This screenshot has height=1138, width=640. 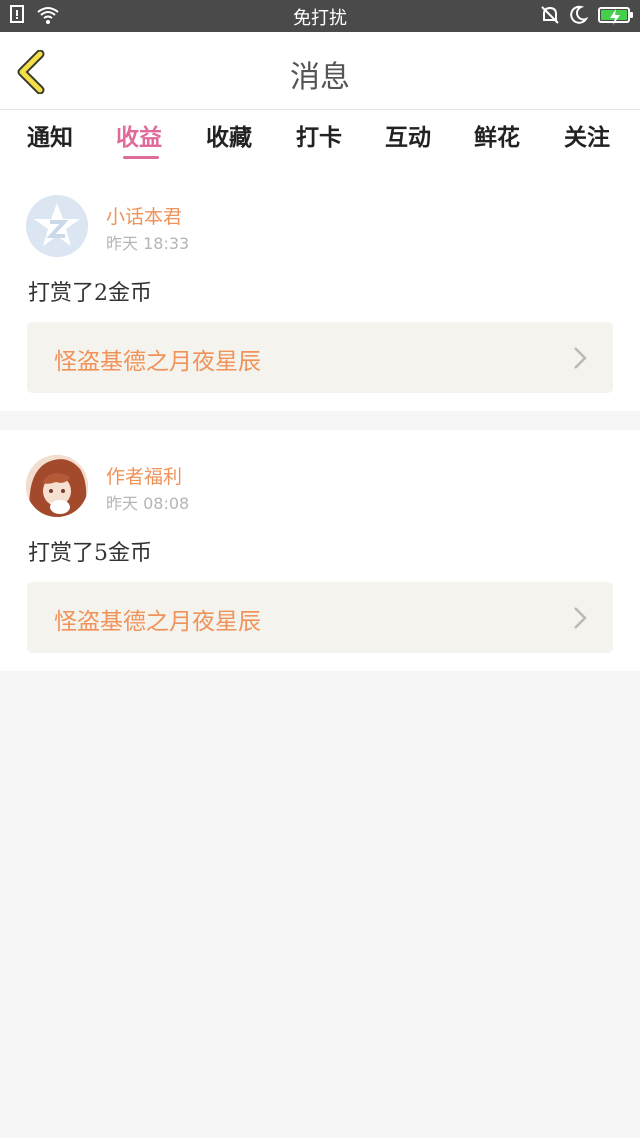 What do you see at coordinates (144, 215) in the screenshot?
I see `username: 小话本君` at bounding box center [144, 215].